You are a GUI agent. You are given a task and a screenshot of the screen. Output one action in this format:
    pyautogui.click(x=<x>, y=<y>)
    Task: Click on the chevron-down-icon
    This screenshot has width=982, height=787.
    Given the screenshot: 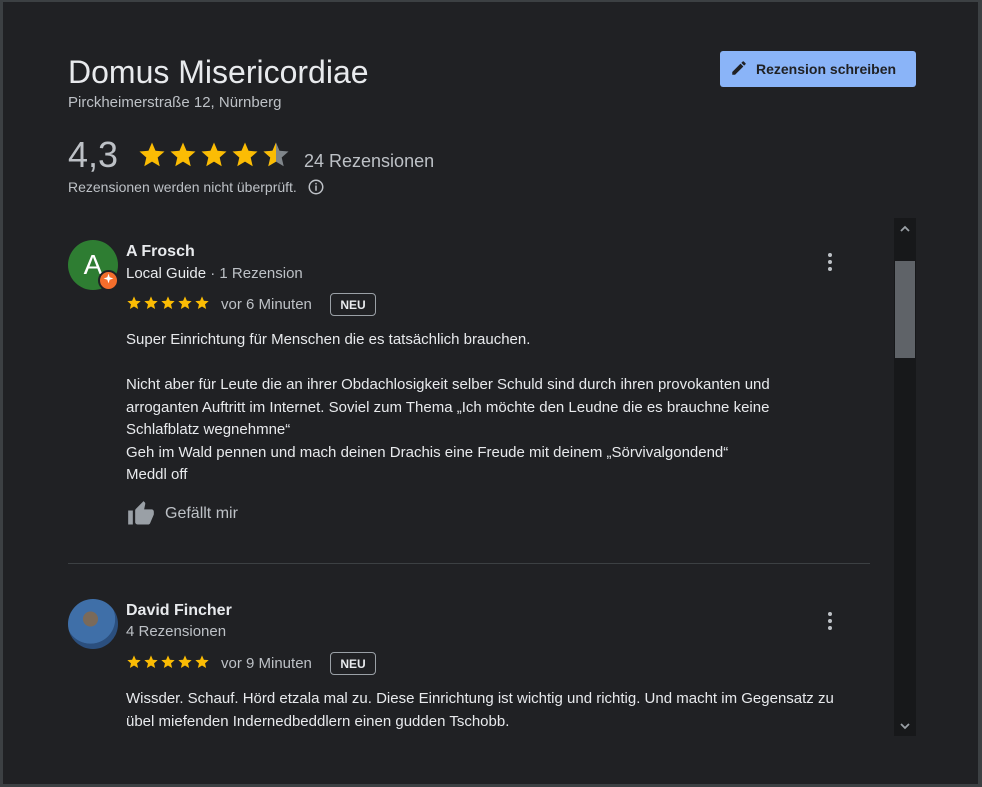 What is the action you would take?
    pyautogui.click(x=905, y=726)
    